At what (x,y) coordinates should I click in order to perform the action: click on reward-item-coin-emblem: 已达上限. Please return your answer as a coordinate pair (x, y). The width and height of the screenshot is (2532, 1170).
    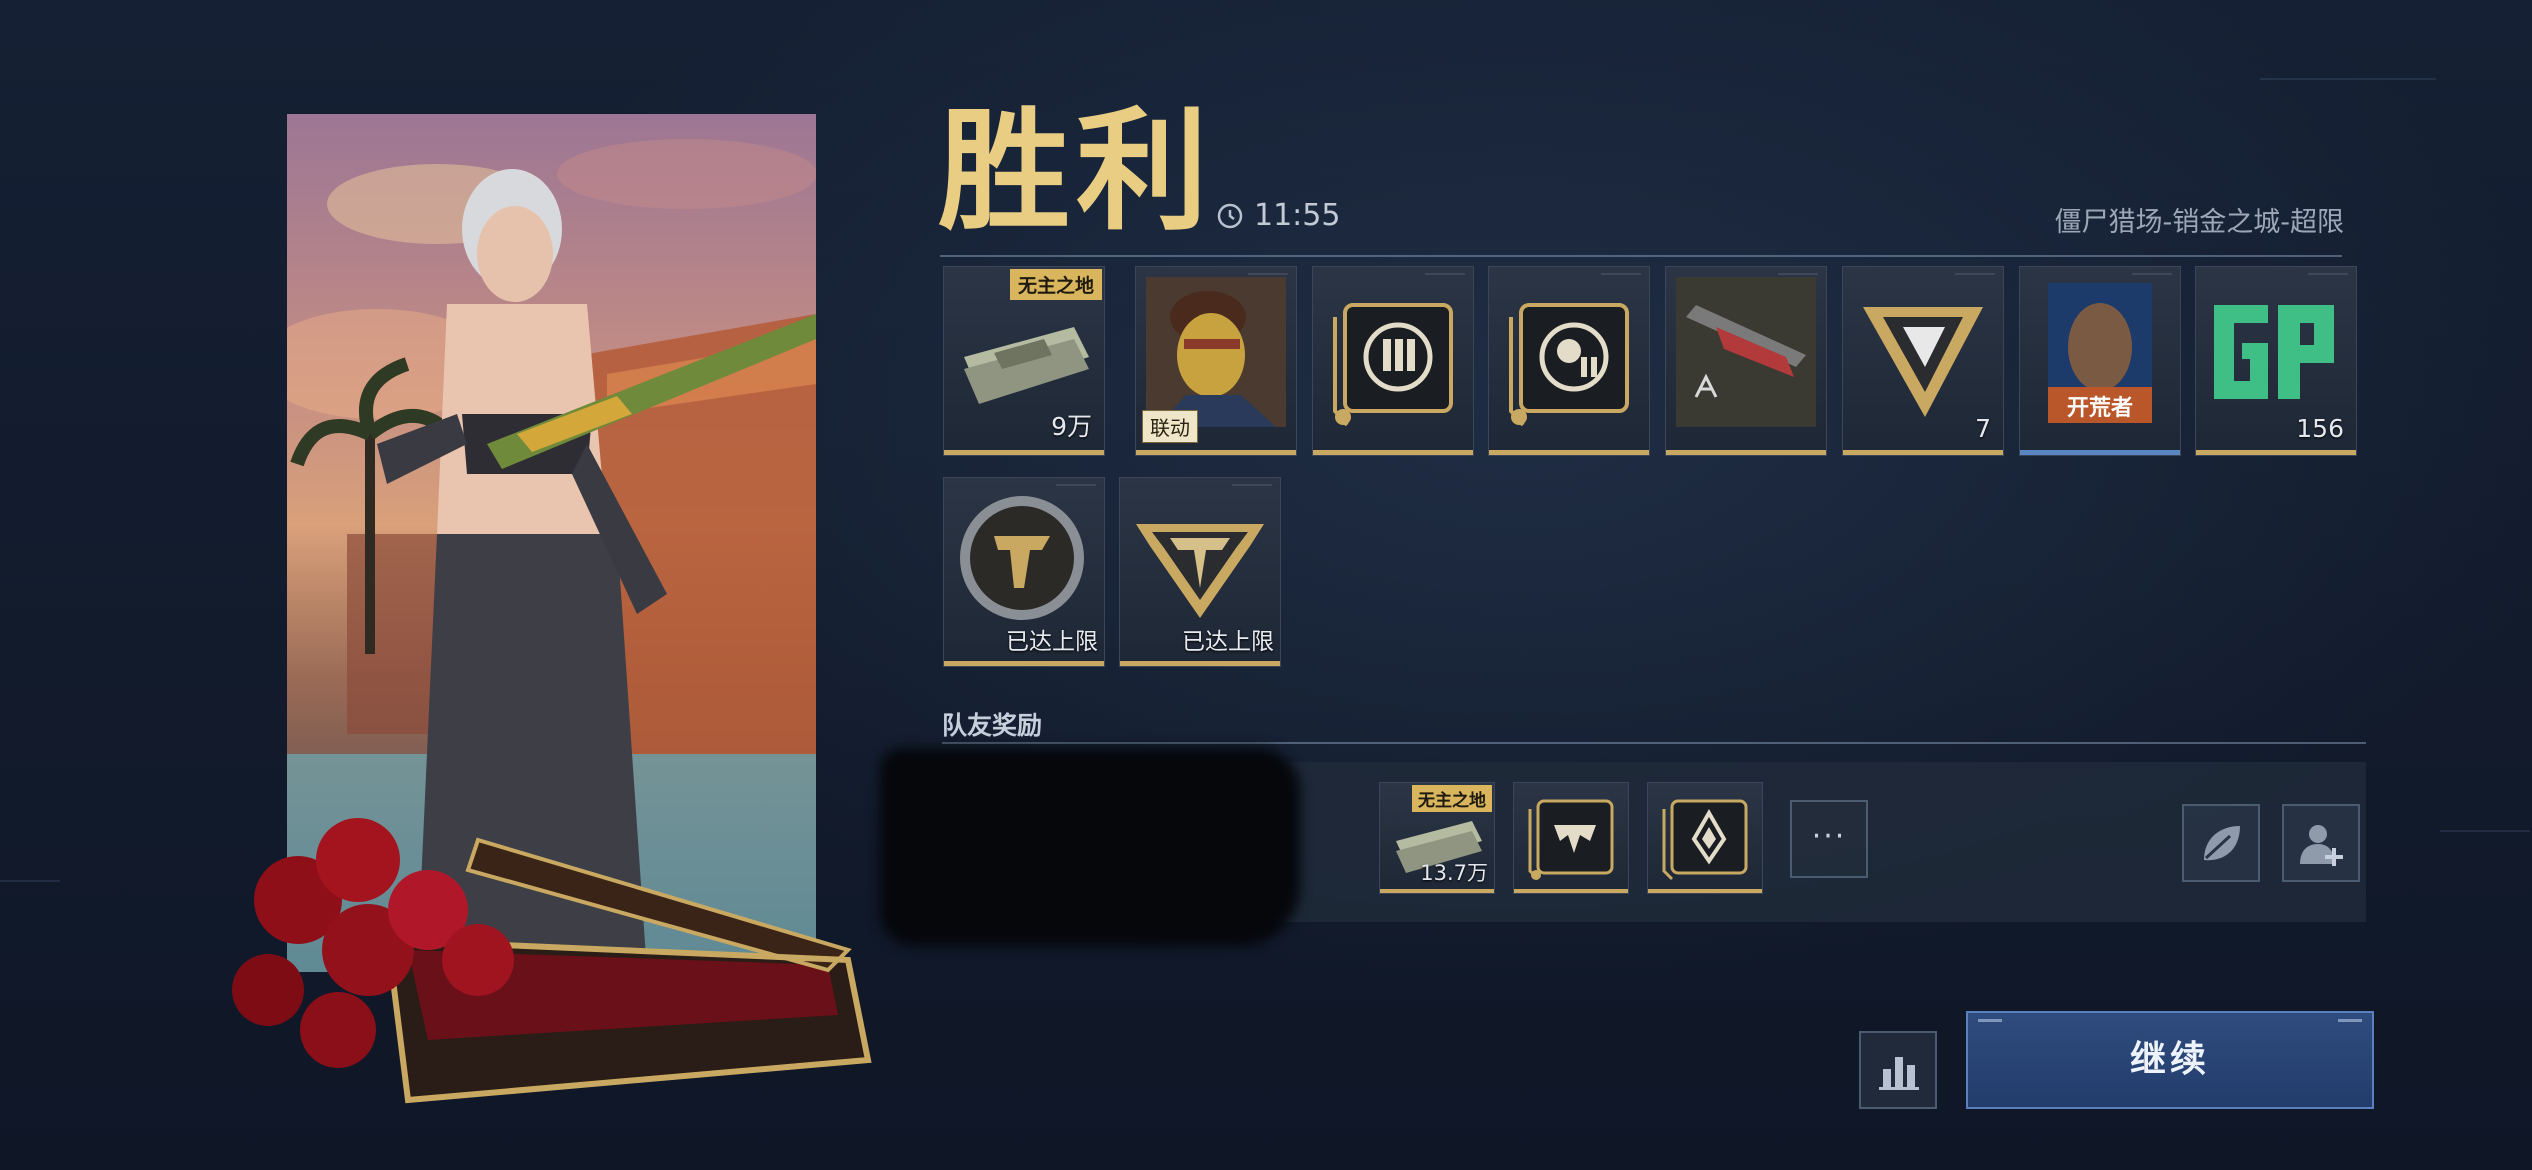
    Looking at the image, I should click on (1024, 572).